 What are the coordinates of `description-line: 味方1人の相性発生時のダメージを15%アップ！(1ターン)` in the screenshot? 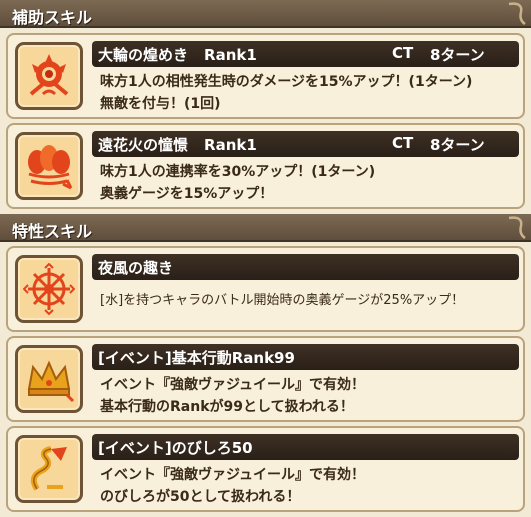 It's located at (286, 82).